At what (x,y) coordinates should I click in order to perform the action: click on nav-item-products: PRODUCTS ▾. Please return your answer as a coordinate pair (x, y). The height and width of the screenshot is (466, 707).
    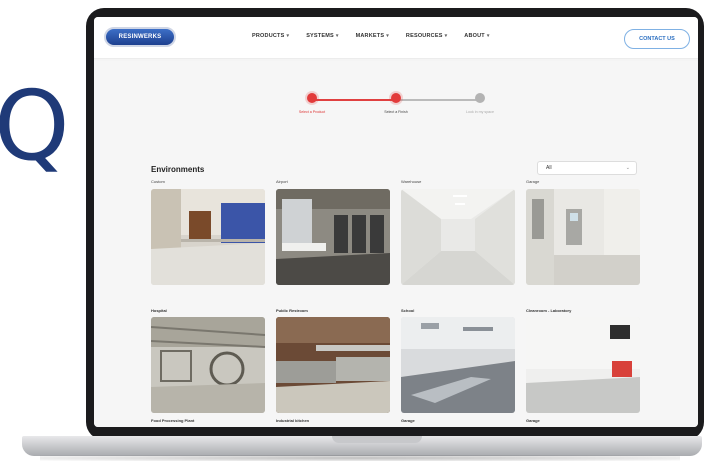
    Looking at the image, I should click on (270, 36).